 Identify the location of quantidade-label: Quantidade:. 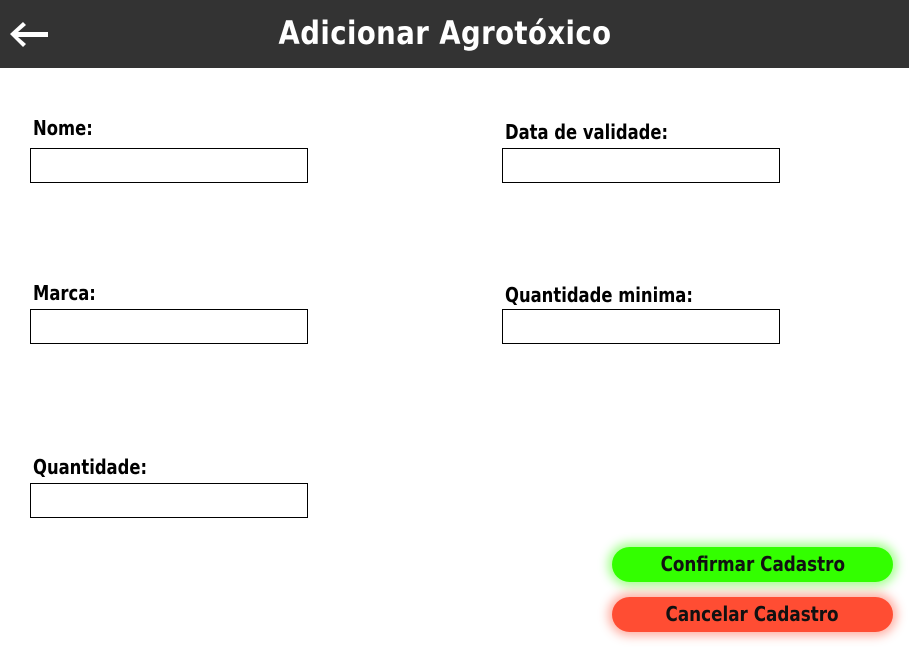
(90, 467).